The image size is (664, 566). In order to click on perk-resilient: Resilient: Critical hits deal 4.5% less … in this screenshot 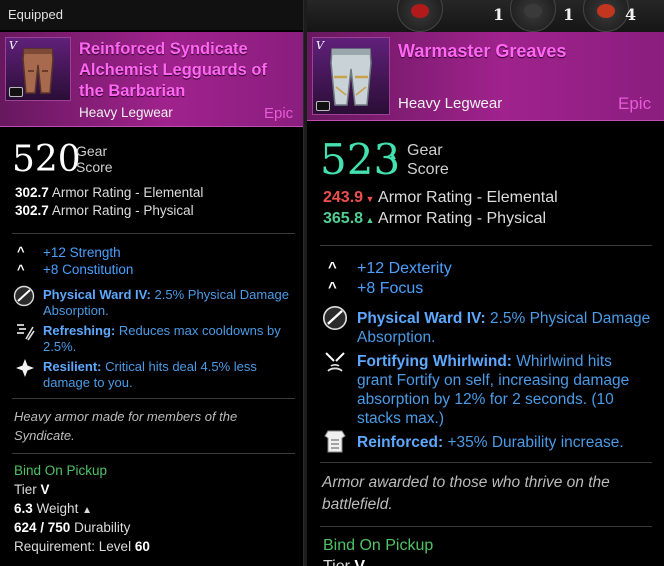, I will do `click(150, 374)`.